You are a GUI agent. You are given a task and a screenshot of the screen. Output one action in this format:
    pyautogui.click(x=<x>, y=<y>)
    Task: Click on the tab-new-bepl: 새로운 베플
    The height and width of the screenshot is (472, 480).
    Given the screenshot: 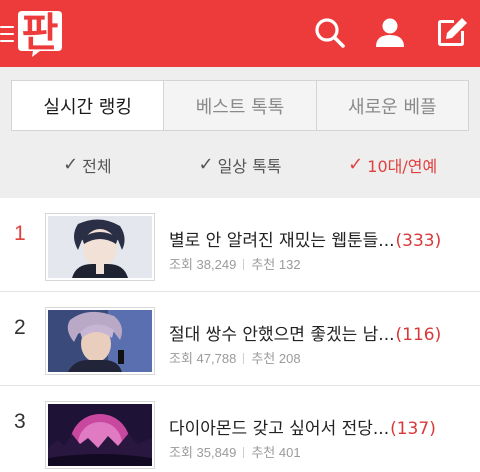 What is the action you would take?
    pyautogui.click(x=391, y=105)
    